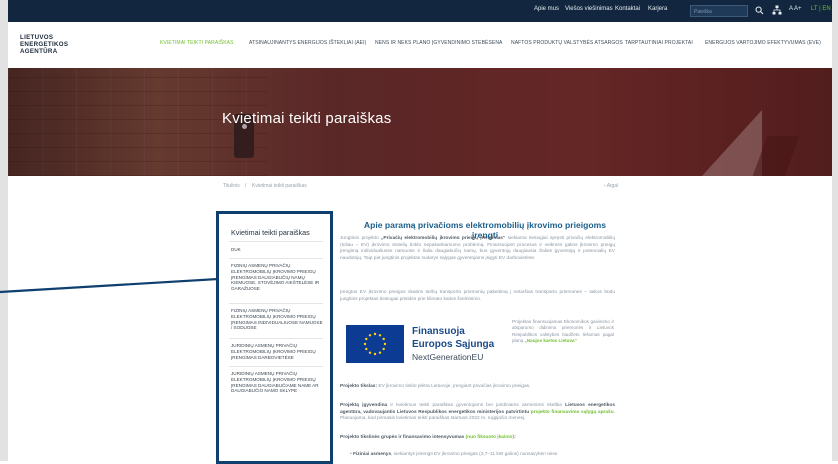 Image resolution: width=838 pixels, height=464 pixels. I want to click on nav-item-oil-reserves: NAFTOS PRODUKTŲ VALSTYBĖS ATSARGOS, so click(567, 43).